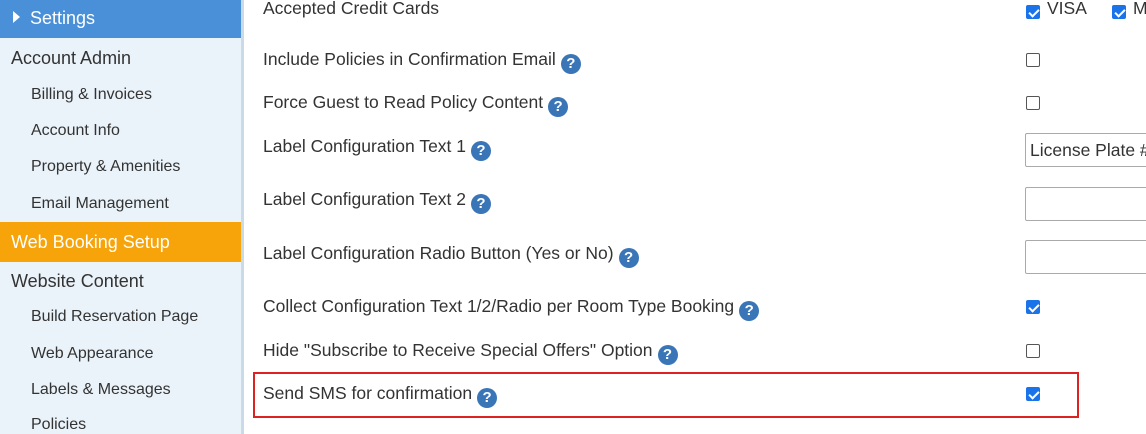 This screenshot has width=1146, height=434. I want to click on visa-label: VISA, so click(1067, 9).